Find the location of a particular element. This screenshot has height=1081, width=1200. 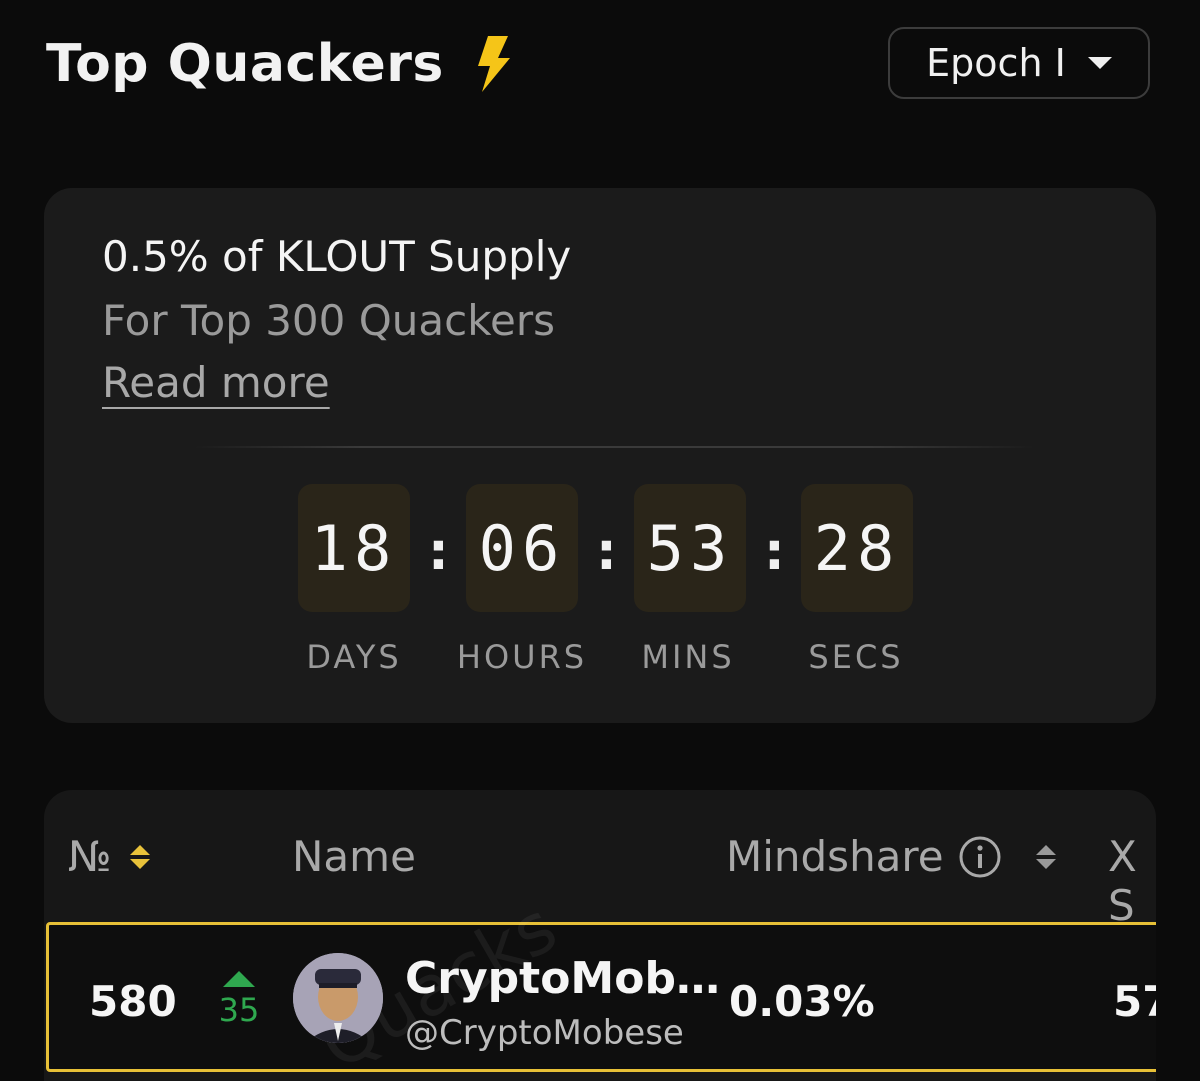

rank-header: № is located at coordinates (109, 856).